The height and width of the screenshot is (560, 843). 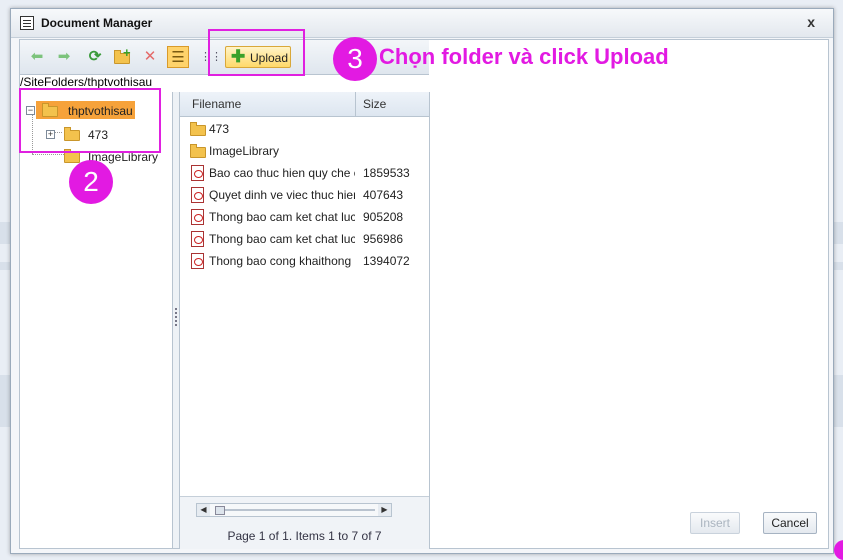 I want to click on file-size: 1859533, so click(x=386, y=173).